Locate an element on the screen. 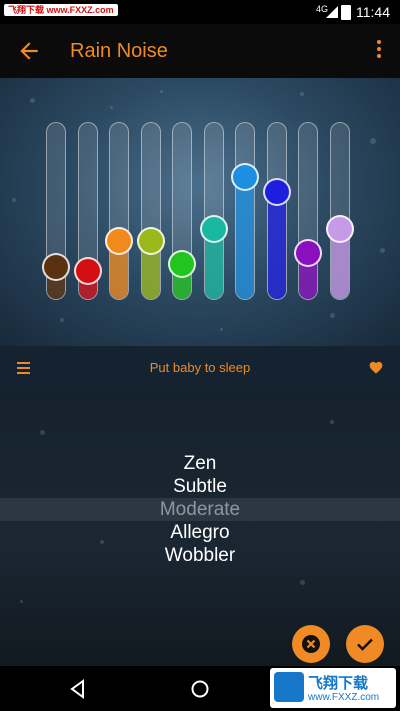  picker-item-allegro: Allegro is located at coordinates (200, 532).